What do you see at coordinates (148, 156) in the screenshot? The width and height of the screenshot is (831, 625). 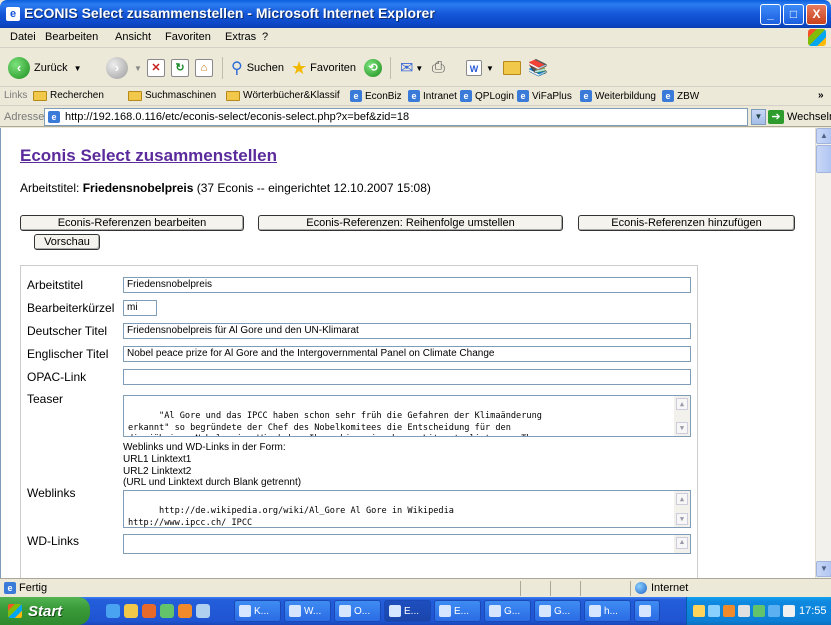 I see `page-title: Econis Select zusammenstellen` at bounding box center [148, 156].